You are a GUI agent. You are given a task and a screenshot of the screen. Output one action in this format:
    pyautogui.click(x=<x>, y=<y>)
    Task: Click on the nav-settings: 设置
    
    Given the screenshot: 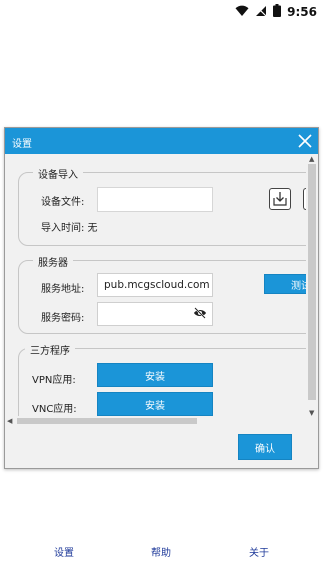 What is the action you would take?
    pyautogui.click(x=64, y=551)
    